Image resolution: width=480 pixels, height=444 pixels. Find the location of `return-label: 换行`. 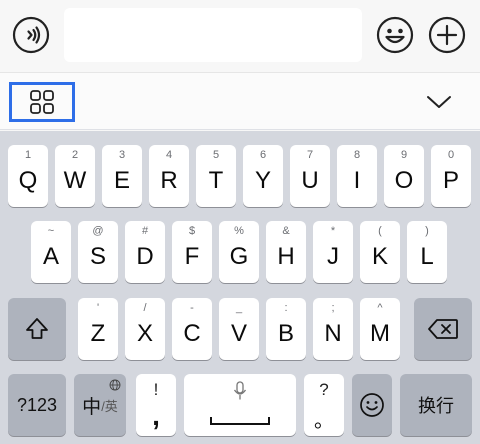

return-label: 换行 is located at coordinates (436, 406).